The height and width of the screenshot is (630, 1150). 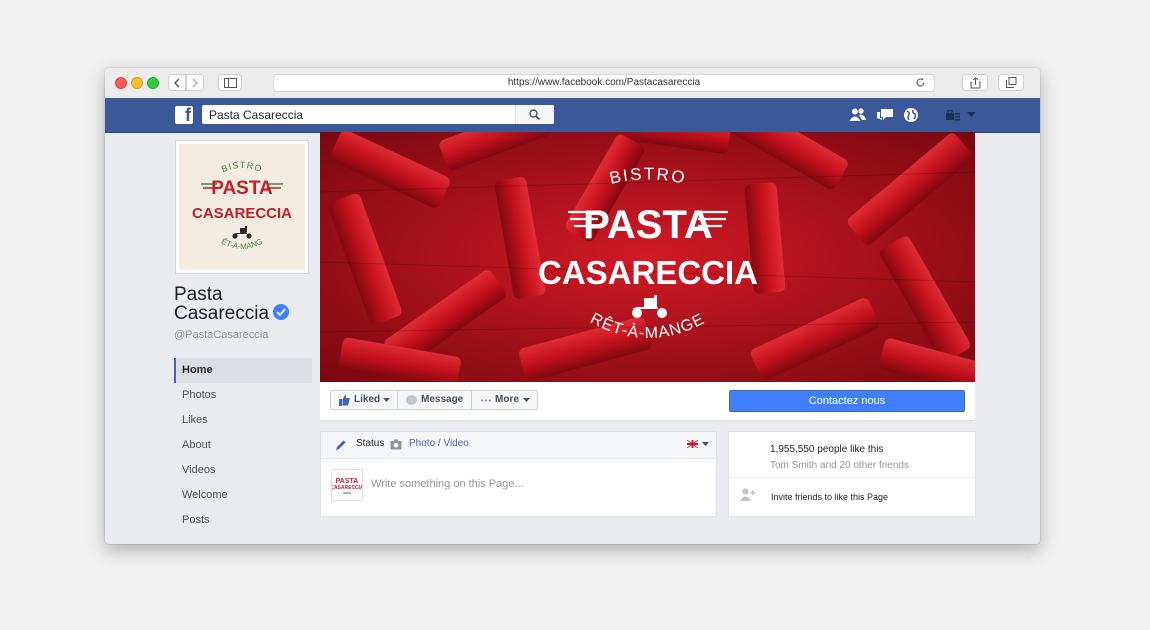 What do you see at coordinates (911, 115) in the screenshot?
I see `notifications-globe-icon` at bounding box center [911, 115].